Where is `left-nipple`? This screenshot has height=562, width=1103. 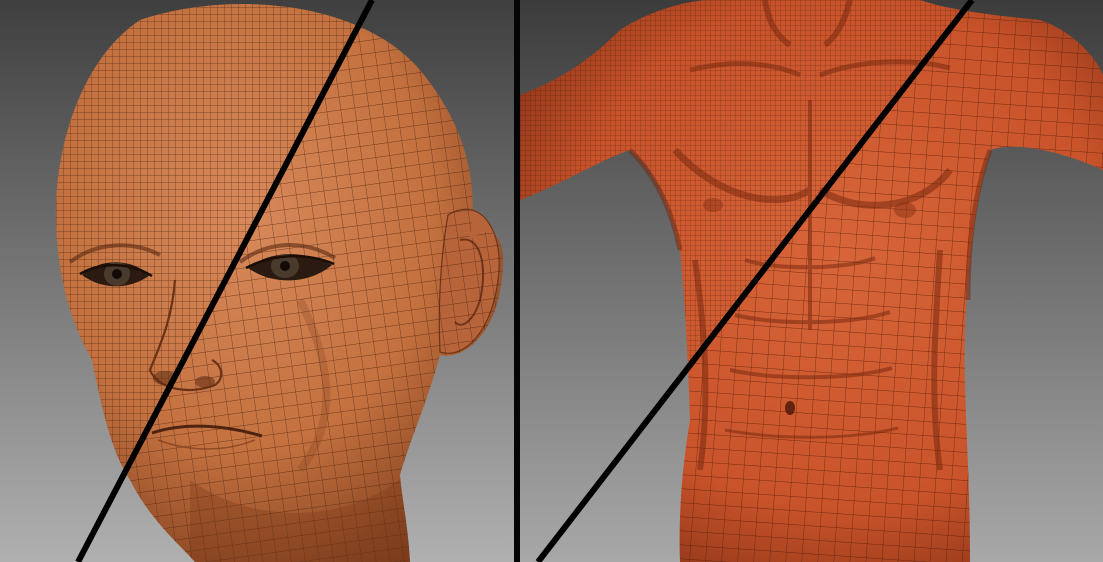 left-nipple is located at coordinates (713, 205).